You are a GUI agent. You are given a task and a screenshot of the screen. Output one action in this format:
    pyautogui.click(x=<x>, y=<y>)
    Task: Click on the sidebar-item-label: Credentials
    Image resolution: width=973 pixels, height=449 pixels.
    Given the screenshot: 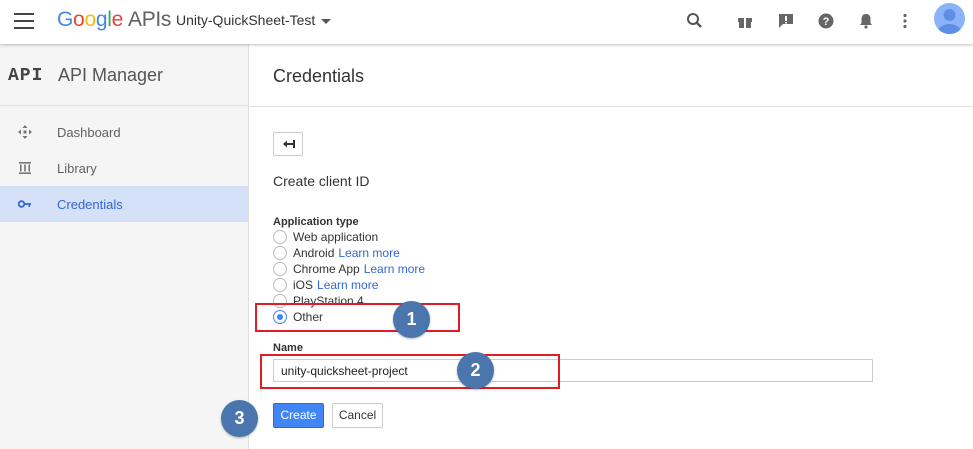 What is the action you would take?
    pyautogui.click(x=90, y=204)
    